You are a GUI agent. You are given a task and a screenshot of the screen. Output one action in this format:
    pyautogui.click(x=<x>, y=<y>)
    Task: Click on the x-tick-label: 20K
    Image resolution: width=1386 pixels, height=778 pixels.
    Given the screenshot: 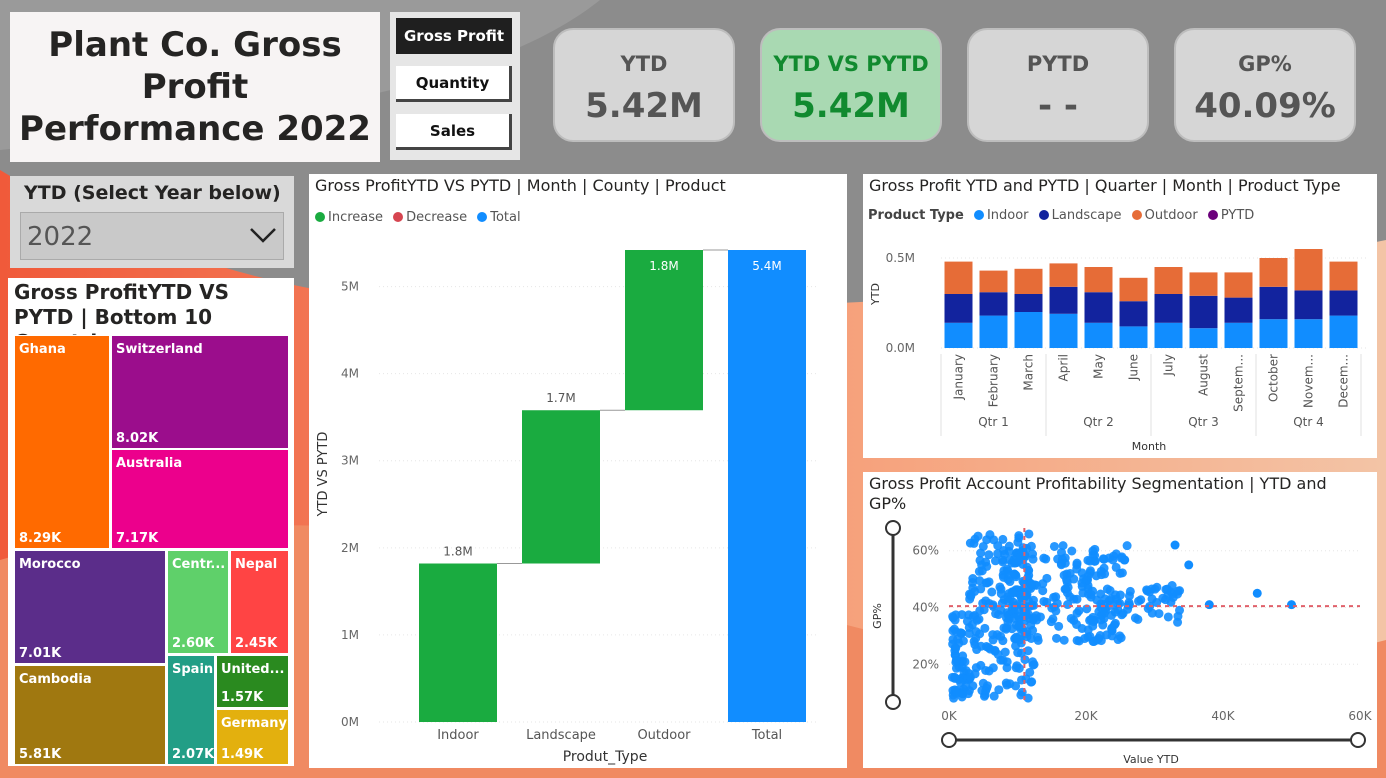 What is the action you would take?
    pyautogui.click(x=1086, y=716)
    